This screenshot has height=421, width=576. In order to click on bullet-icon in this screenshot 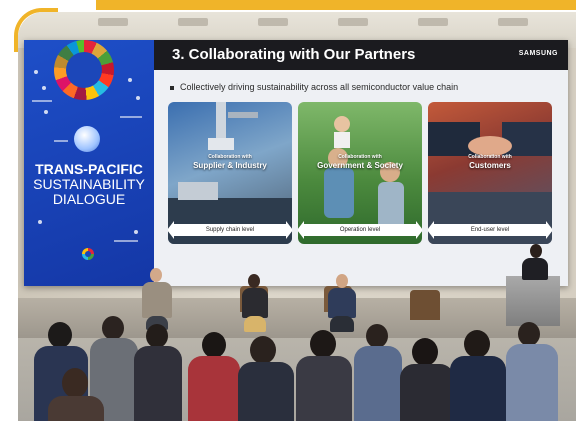, I will do `click(172, 87)`.